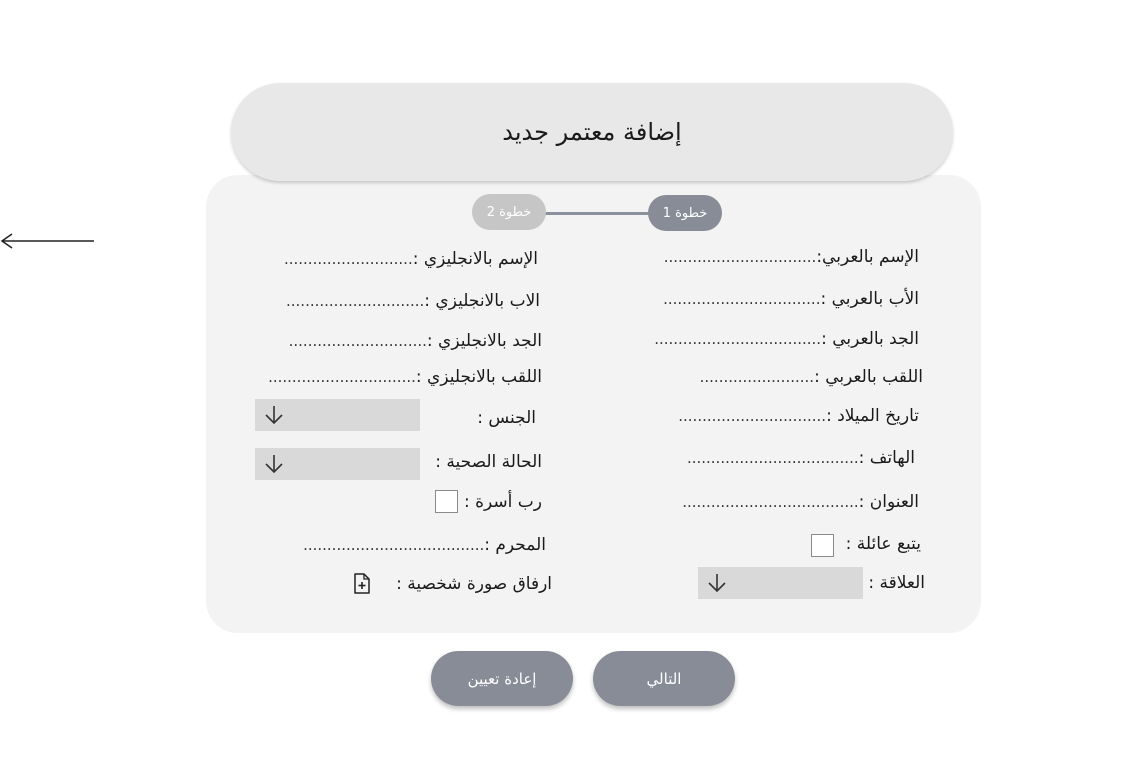 The height and width of the screenshot is (775, 1141). I want to click on address-label: العنوان :, so click(888, 502).